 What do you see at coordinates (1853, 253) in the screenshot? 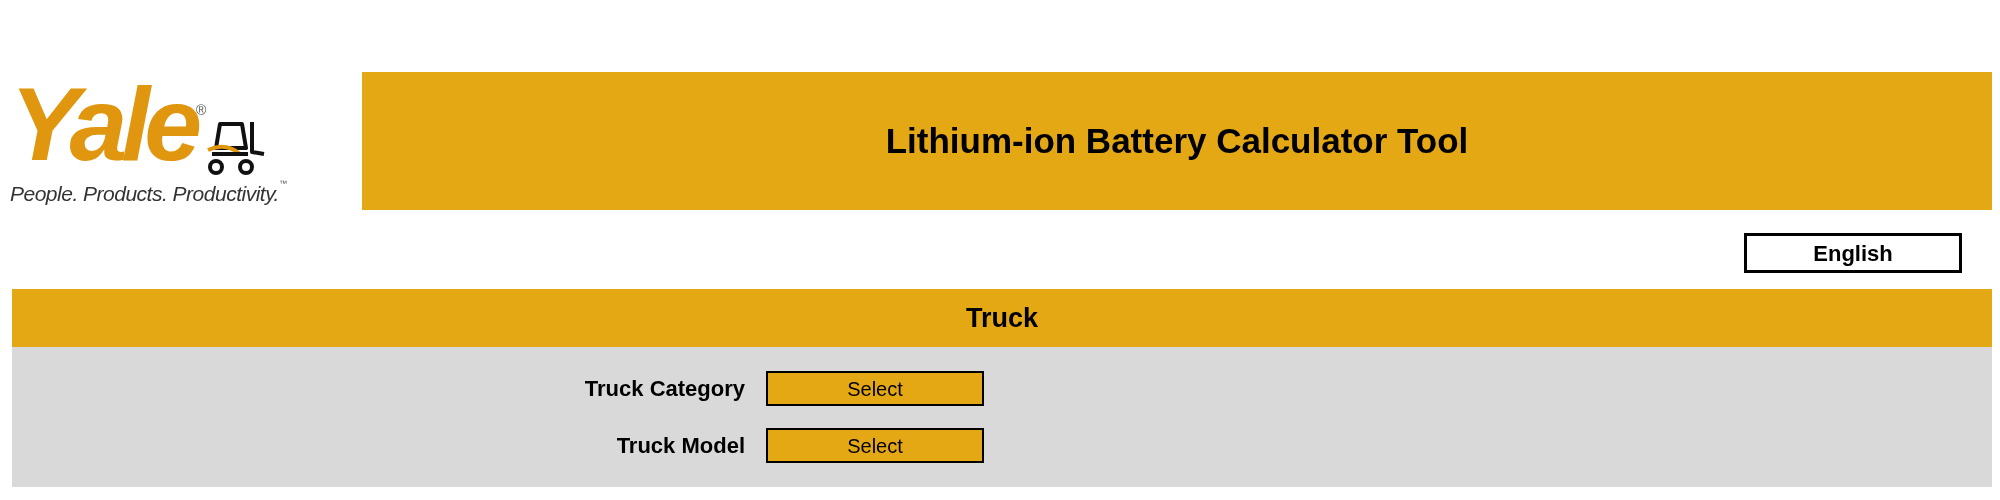
I see `language-button: English` at bounding box center [1853, 253].